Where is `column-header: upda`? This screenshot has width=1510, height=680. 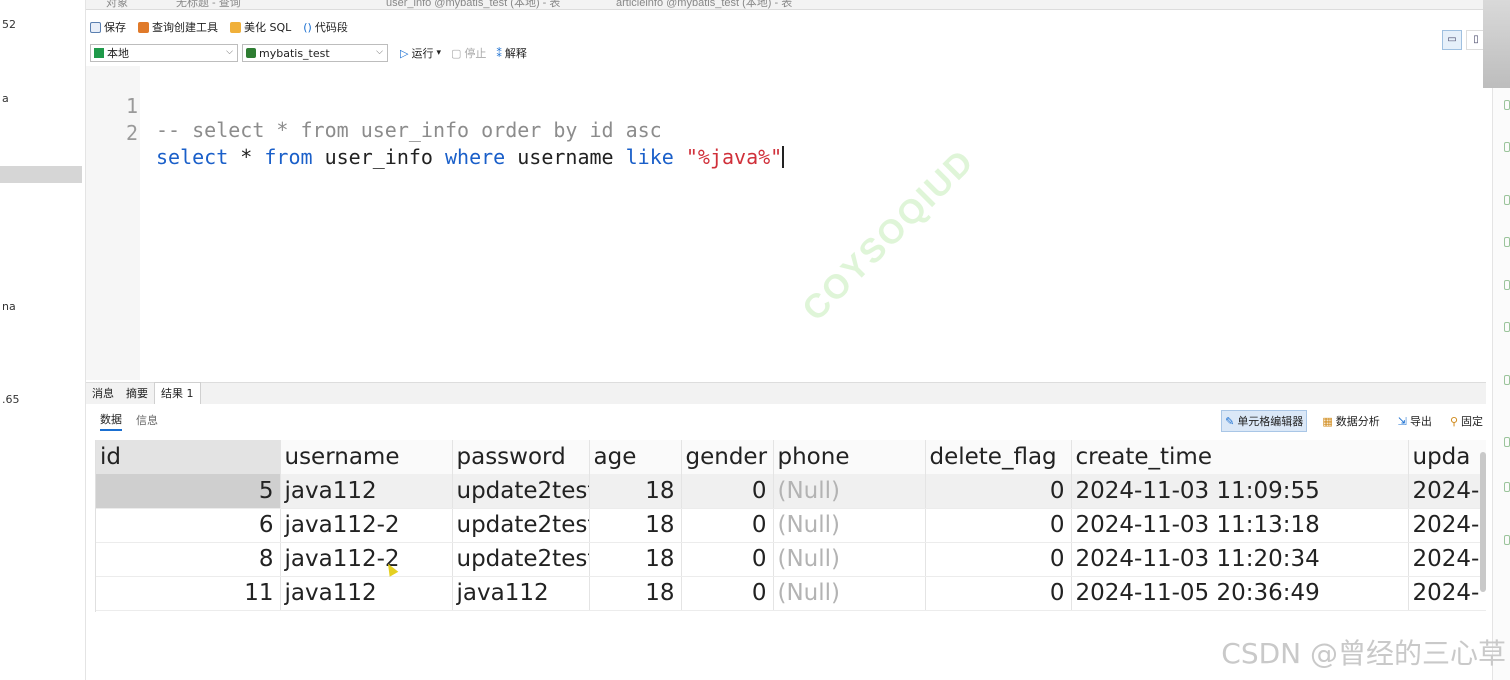 column-header: upda is located at coordinates (1447, 457).